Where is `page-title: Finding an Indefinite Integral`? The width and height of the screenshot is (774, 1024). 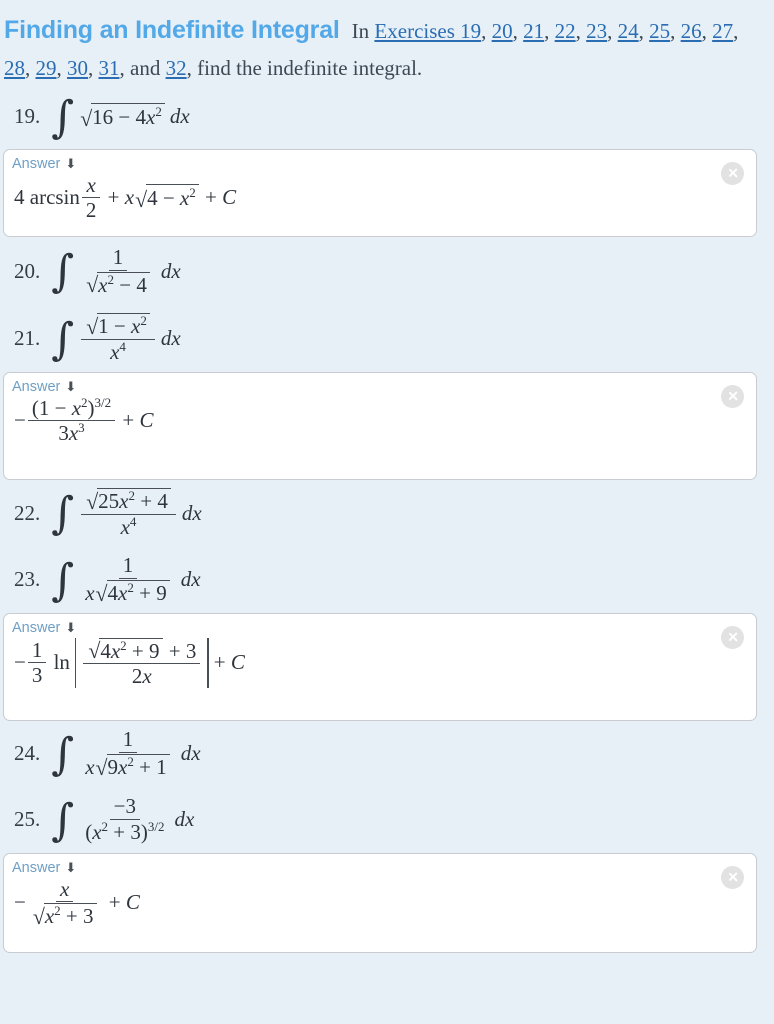
page-title: Finding an Indefinite Integral is located at coordinates (172, 30).